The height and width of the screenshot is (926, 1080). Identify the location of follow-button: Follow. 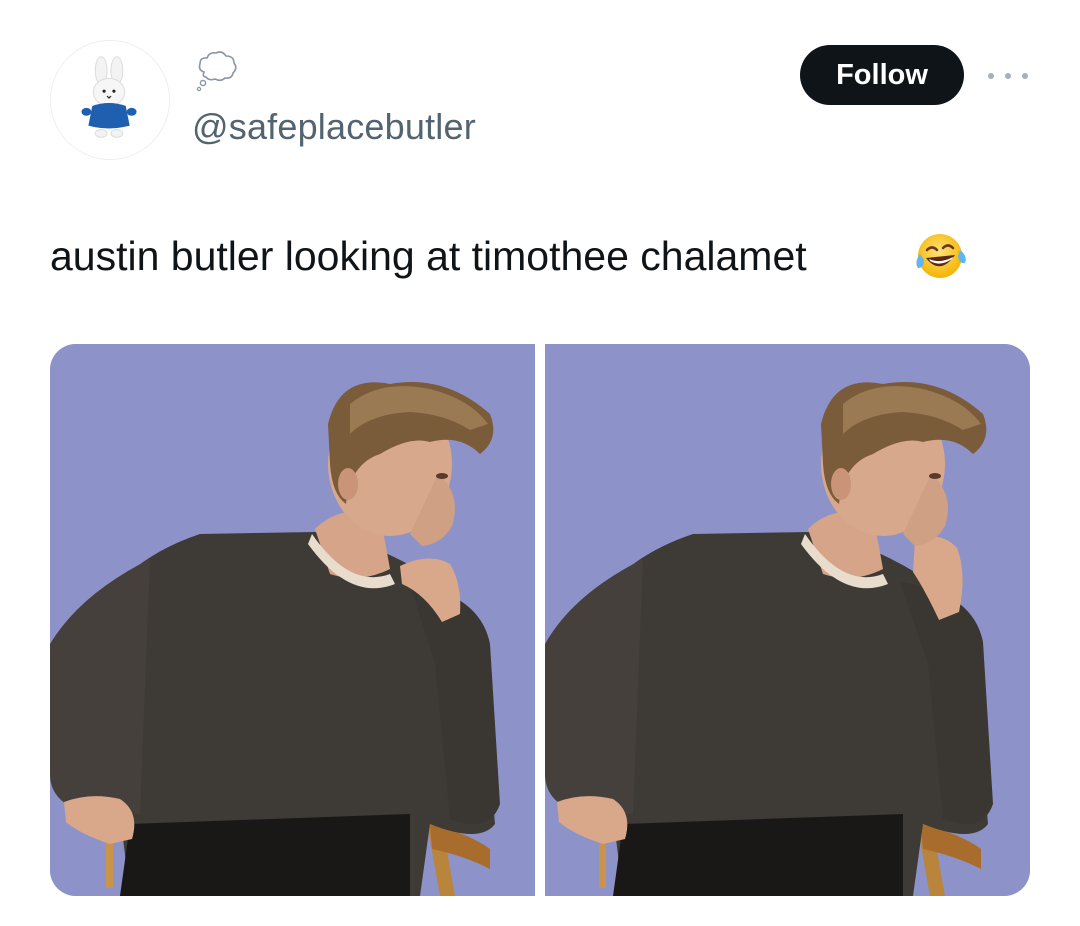
(882, 75).